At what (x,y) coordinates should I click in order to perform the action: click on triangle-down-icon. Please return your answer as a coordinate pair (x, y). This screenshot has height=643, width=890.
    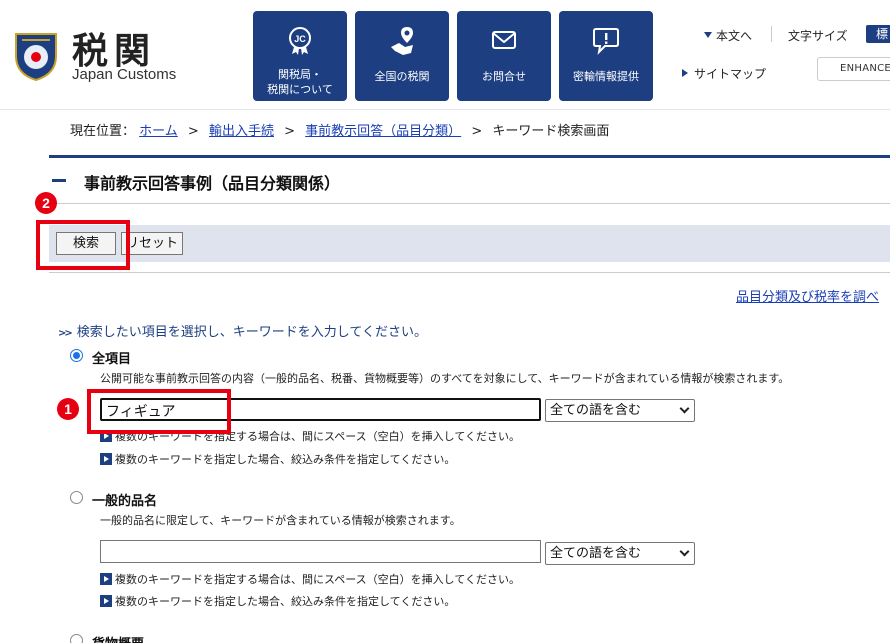
    Looking at the image, I should click on (708, 35).